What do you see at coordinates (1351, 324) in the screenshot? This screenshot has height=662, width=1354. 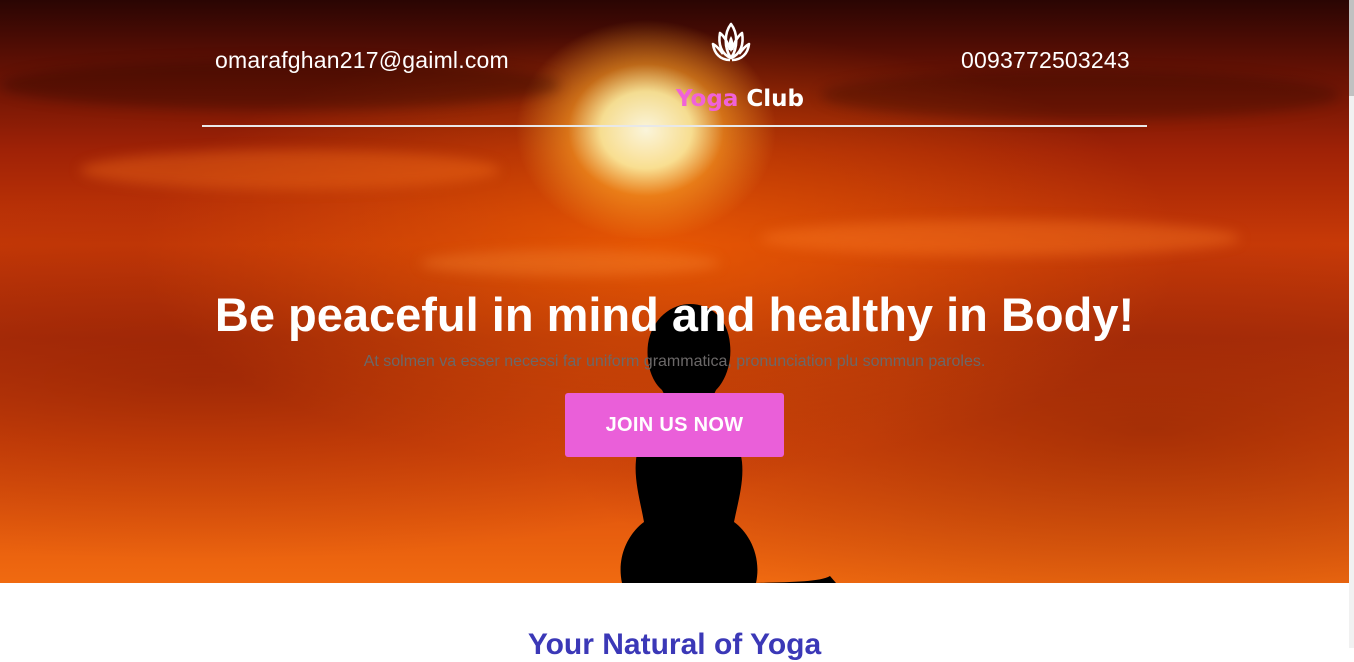 I see `page-scrollbar` at bounding box center [1351, 324].